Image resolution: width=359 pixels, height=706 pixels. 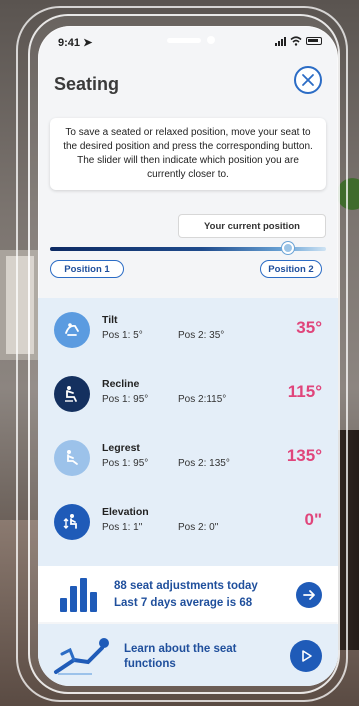 I want to click on status-icons, so click(x=298, y=41).